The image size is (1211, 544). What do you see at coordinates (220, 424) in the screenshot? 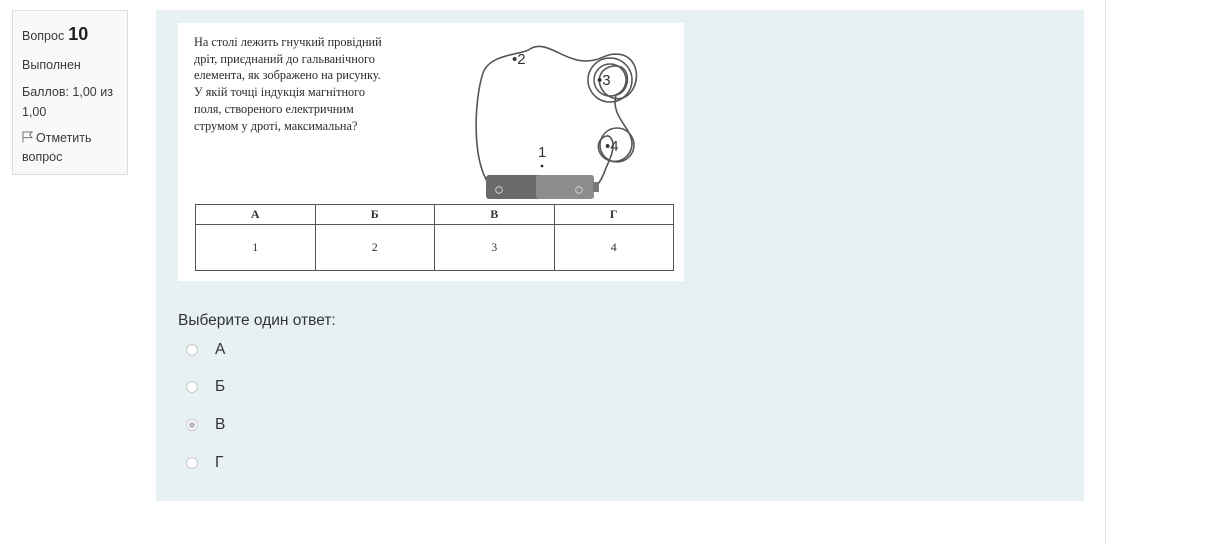
I see `answer-option-label: В` at bounding box center [220, 424].